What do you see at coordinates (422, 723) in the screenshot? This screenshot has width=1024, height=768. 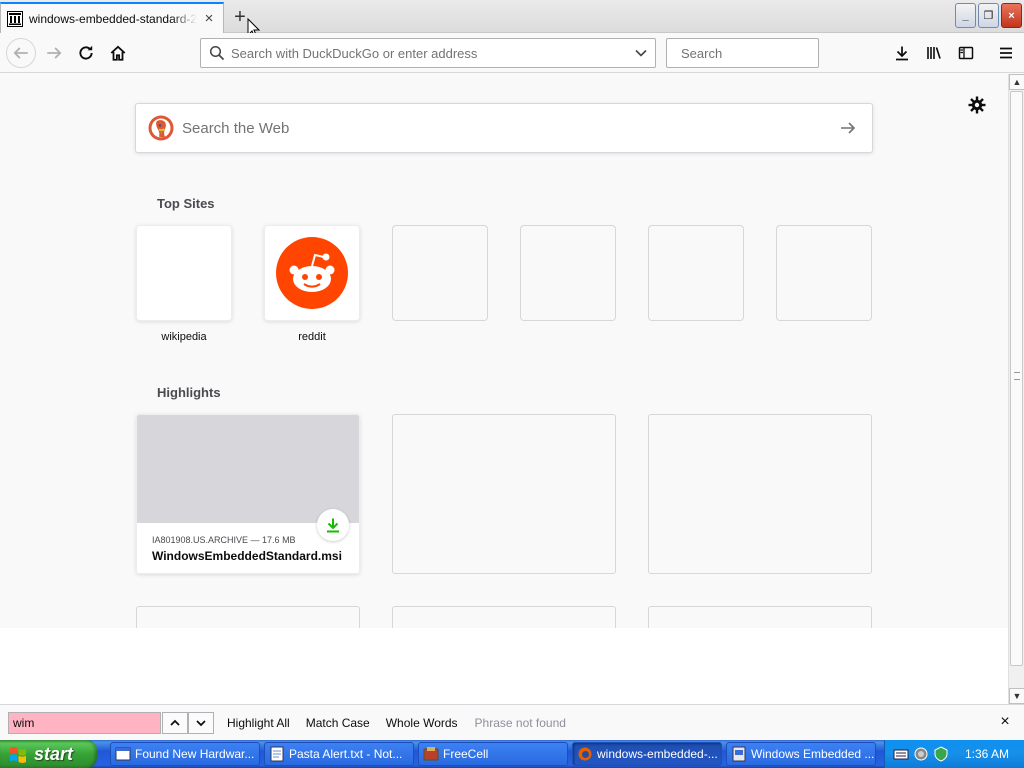 I see `whole-words-toggle: Whole Words` at bounding box center [422, 723].